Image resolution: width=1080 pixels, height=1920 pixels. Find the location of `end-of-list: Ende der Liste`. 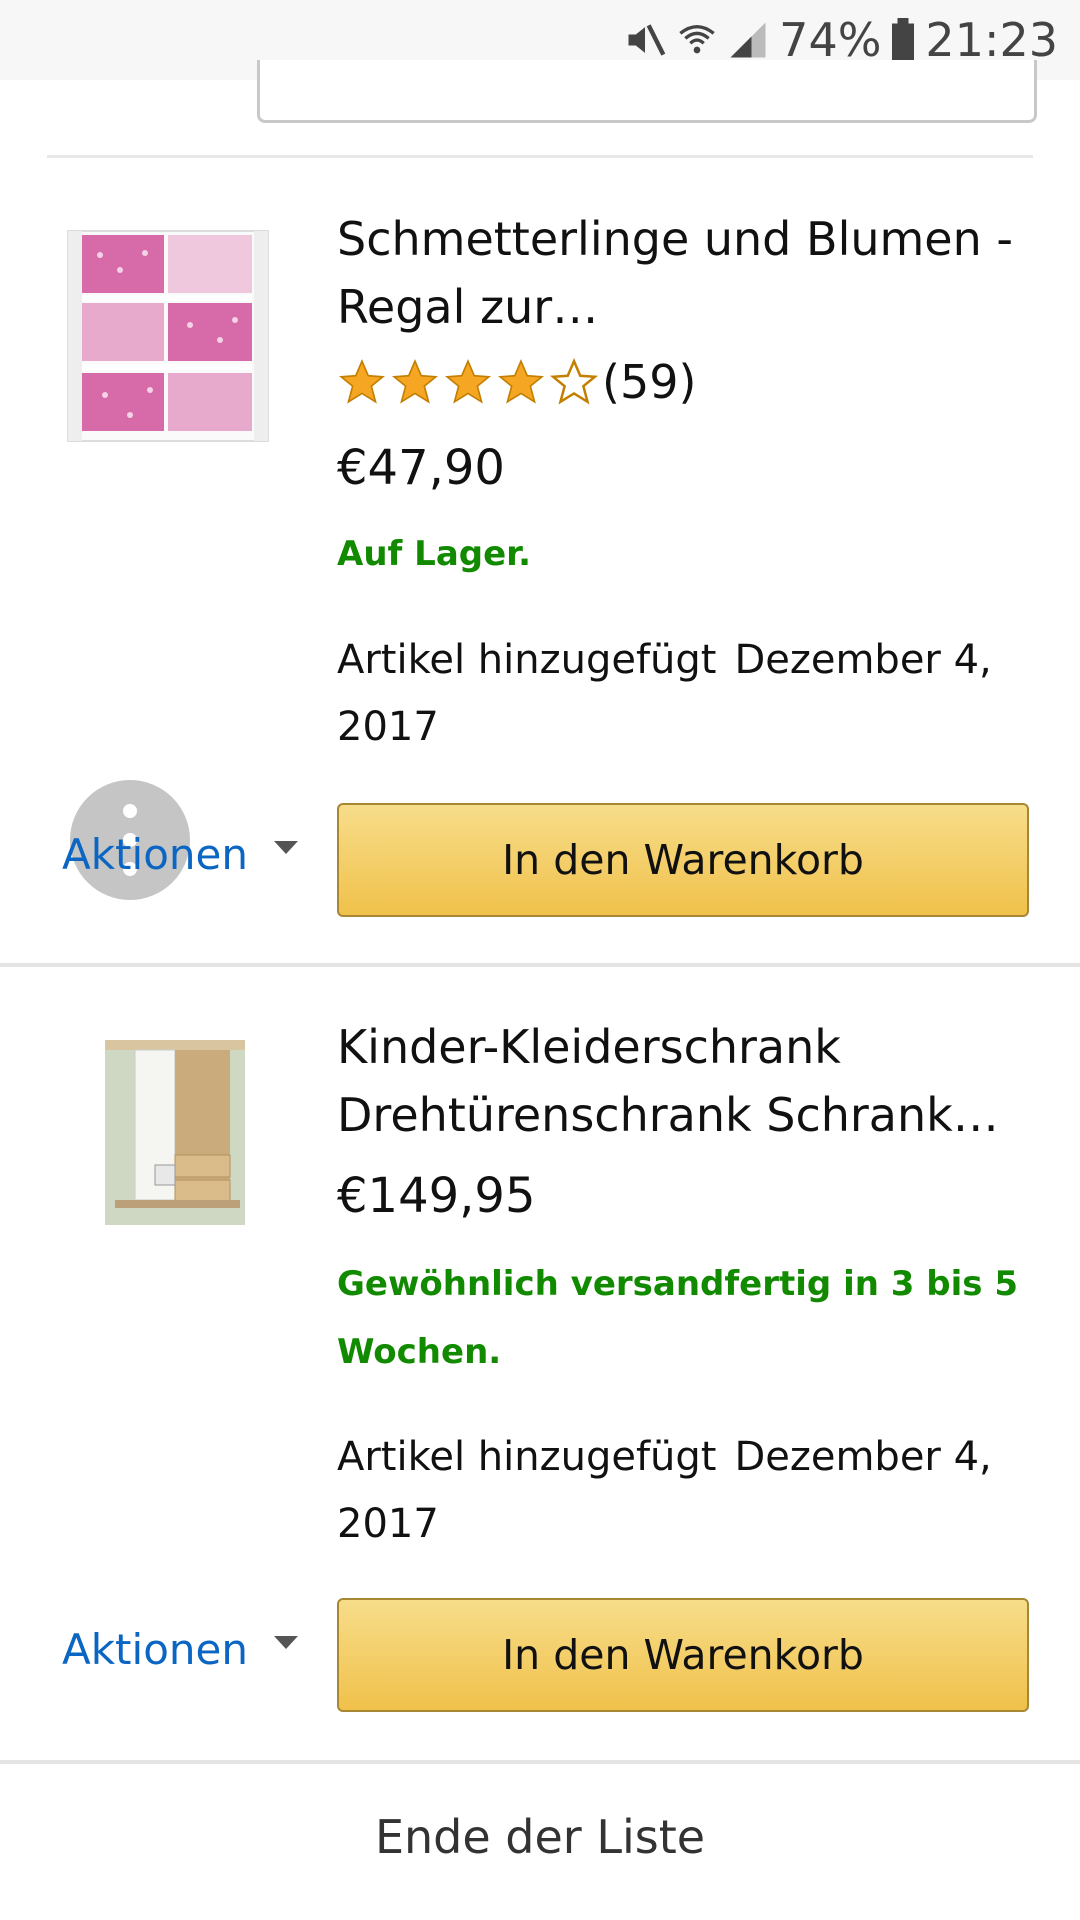

end-of-list: Ende der Liste is located at coordinates (540, 1837).